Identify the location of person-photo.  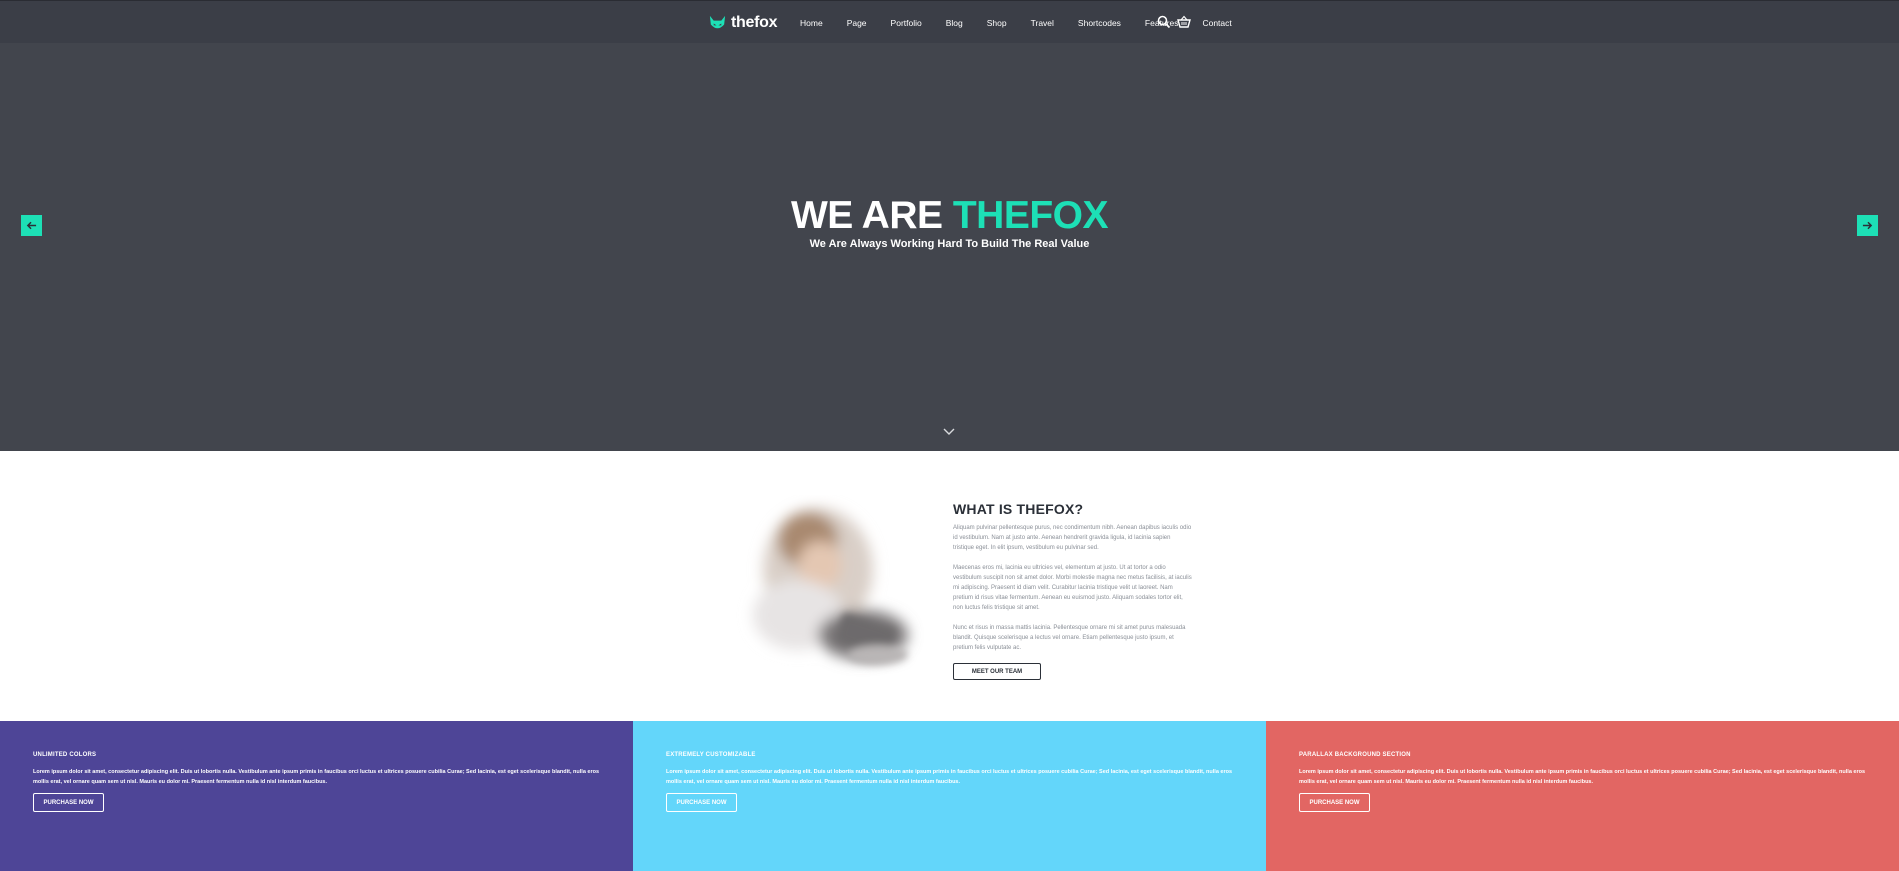
(830, 586).